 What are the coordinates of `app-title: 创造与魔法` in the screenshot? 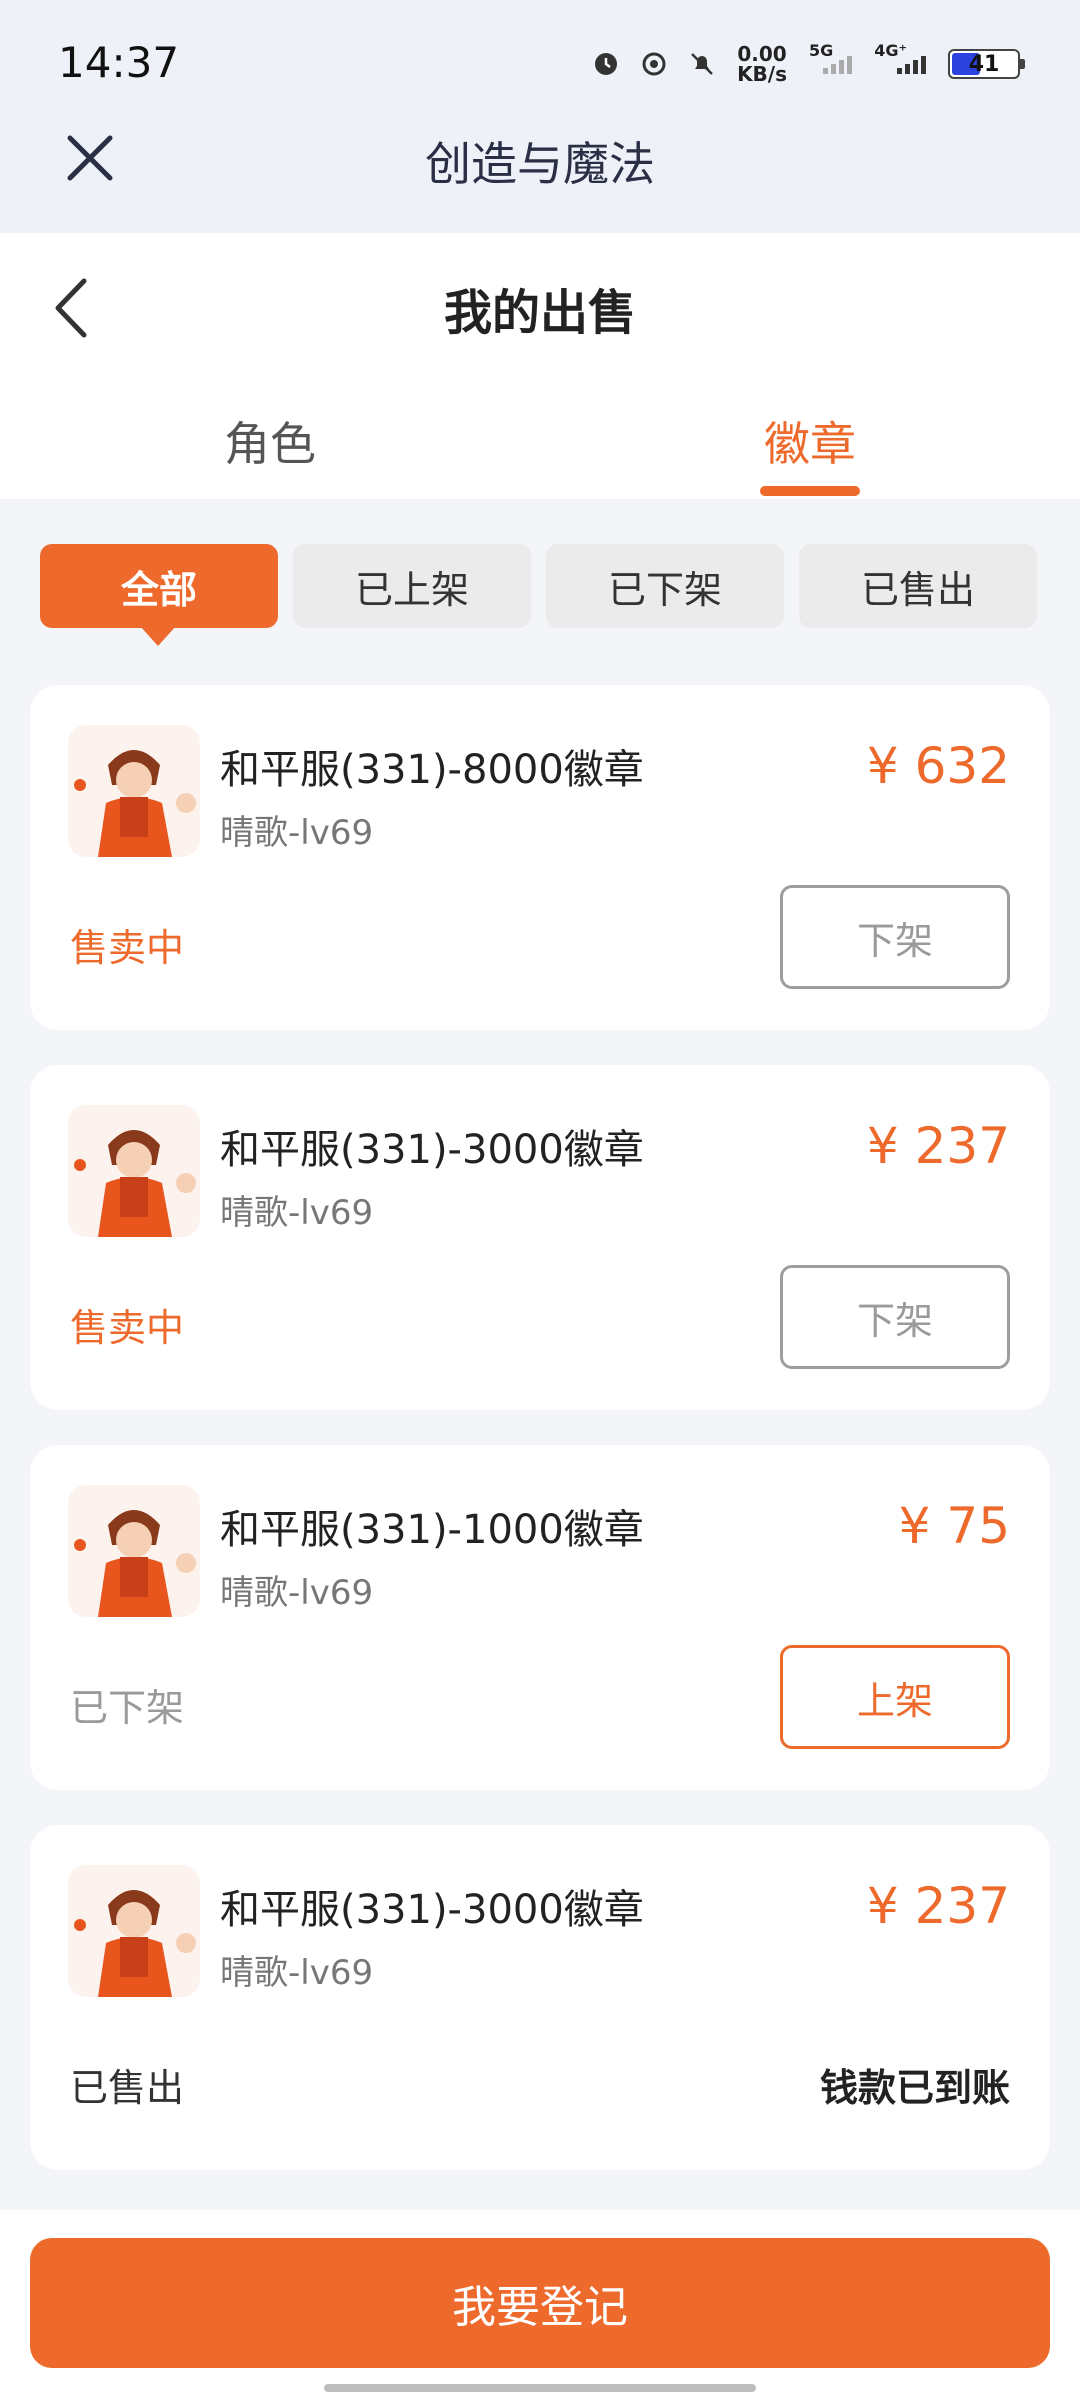 It's located at (540, 164).